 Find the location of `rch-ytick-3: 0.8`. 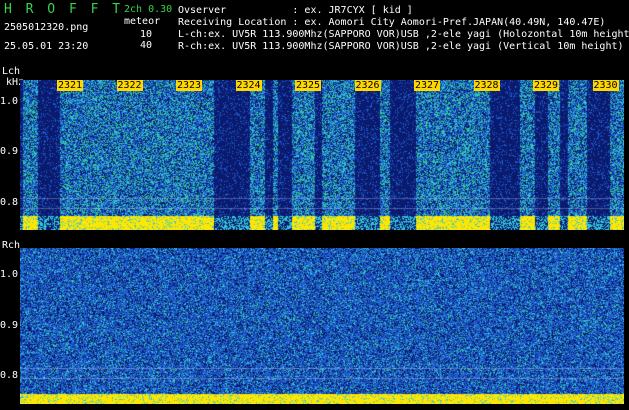

rch-ytick-3: 0.8 is located at coordinates (9, 375).